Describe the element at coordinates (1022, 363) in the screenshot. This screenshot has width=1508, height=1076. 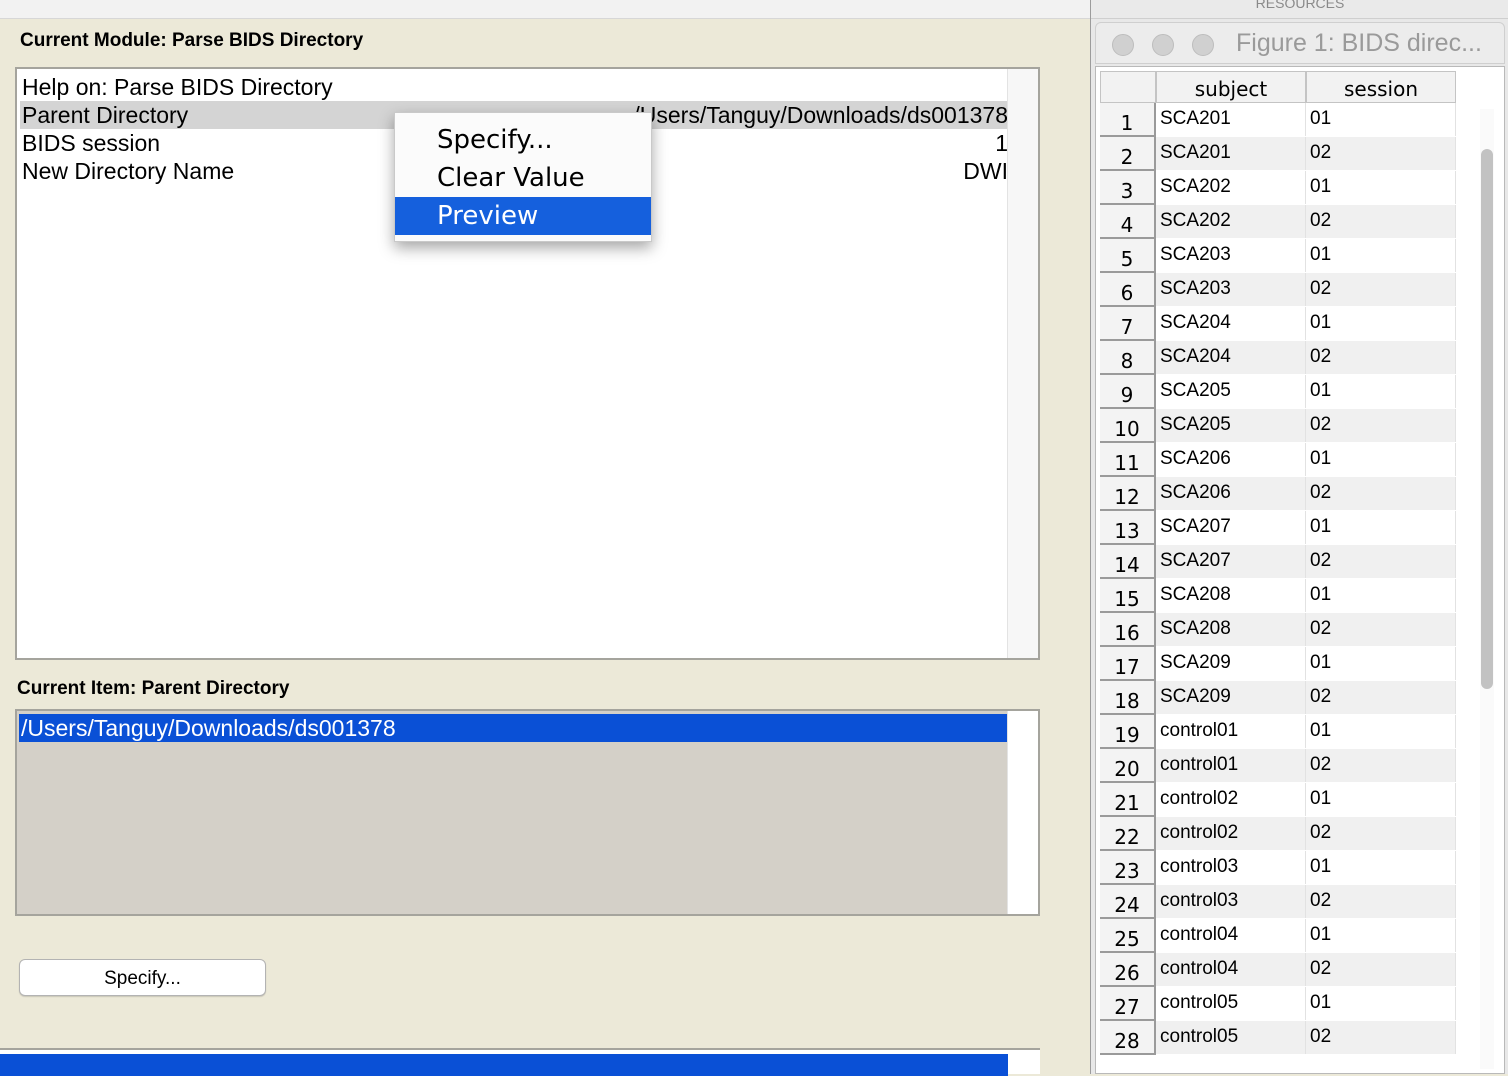
I see `items-scrollbar` at that location.